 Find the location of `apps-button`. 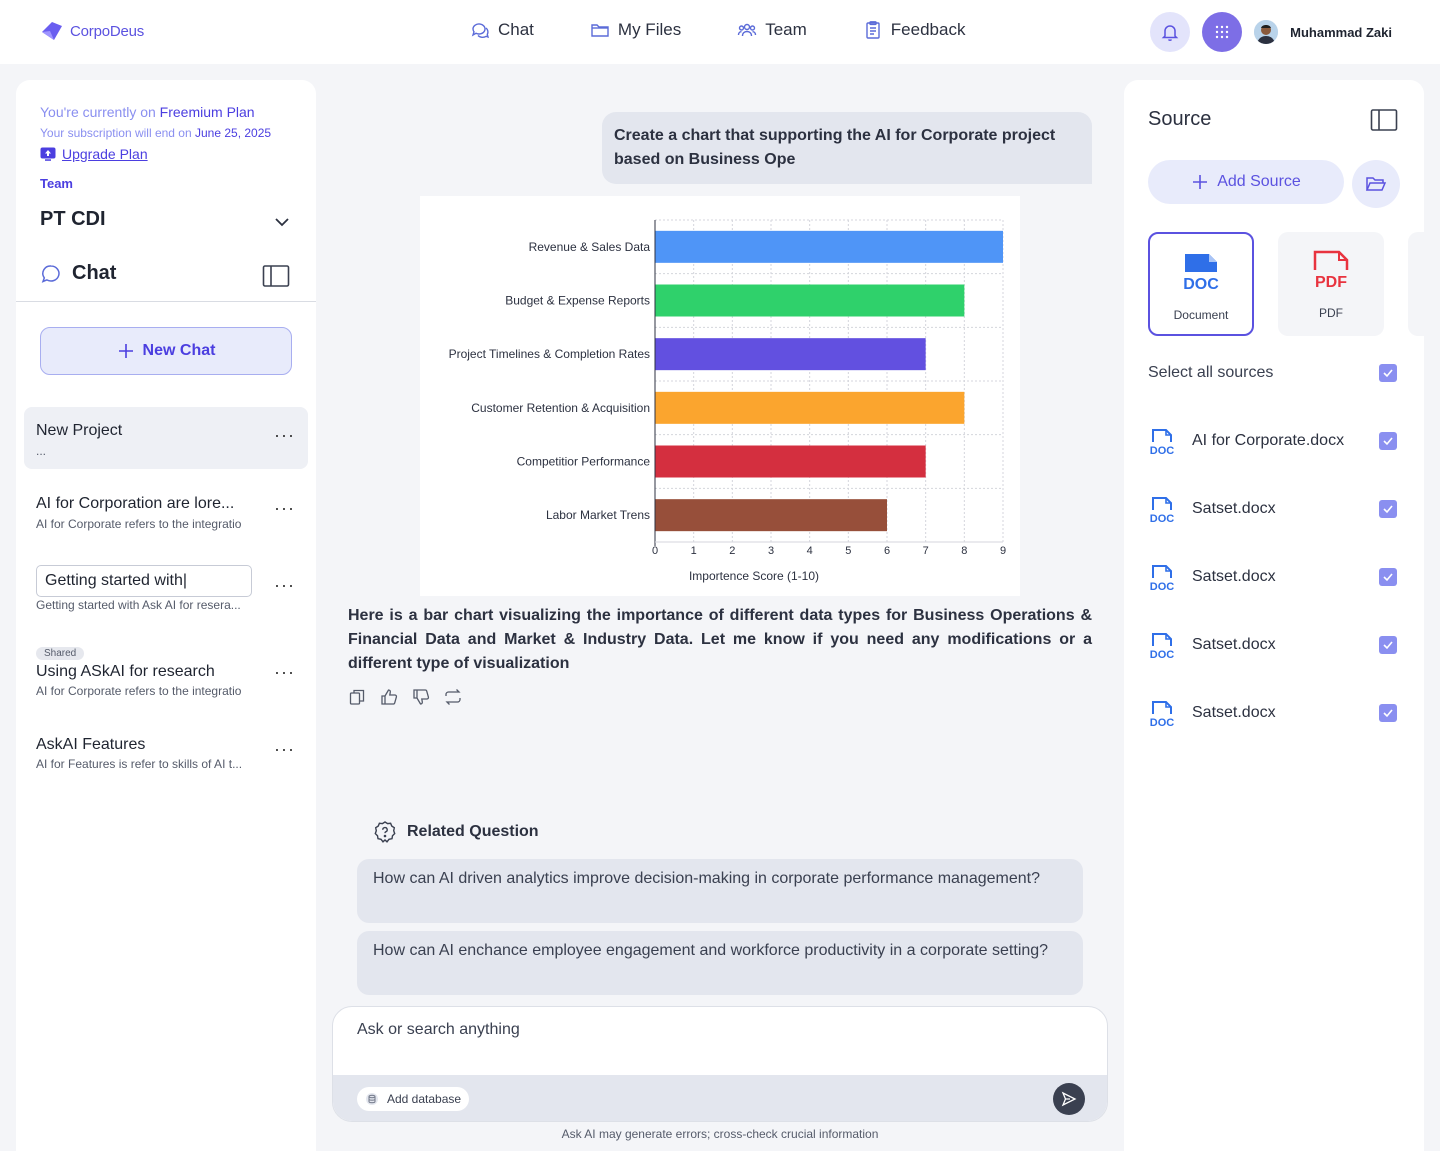

apps-button is located at coordinates (1222, 32).